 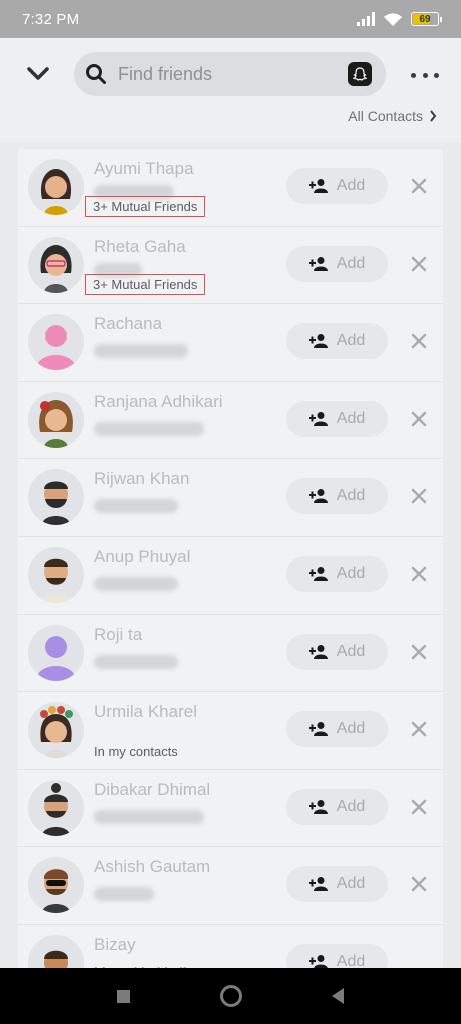 I want to click on chevron-down-icon, so click(x=38, y=73).